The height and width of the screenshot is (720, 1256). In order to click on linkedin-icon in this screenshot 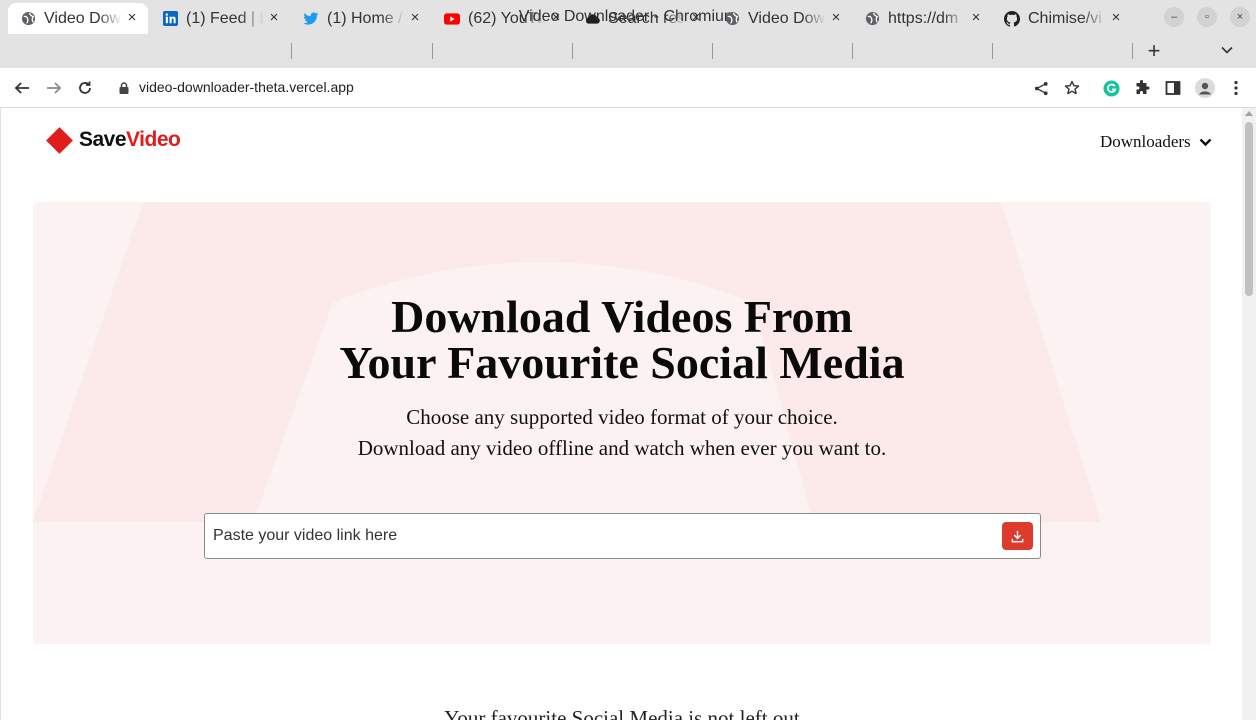, I will do `click(170, 19)`.